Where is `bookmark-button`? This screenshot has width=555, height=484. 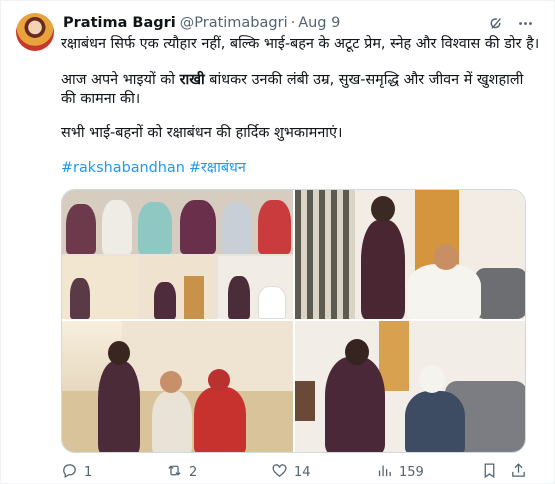 bookmark-button is located at coordinates (489, 472).